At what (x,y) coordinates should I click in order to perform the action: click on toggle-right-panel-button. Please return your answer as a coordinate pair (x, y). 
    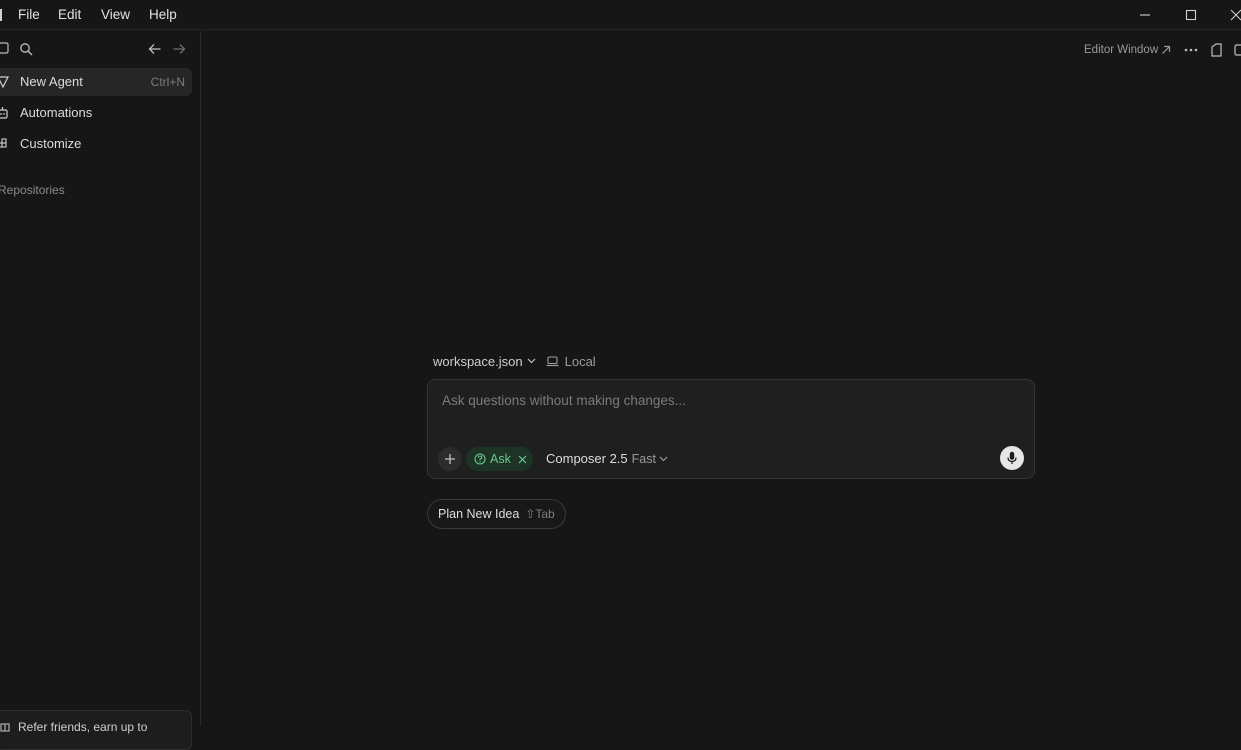
    Looking at the image, I should click on (1235, 50).